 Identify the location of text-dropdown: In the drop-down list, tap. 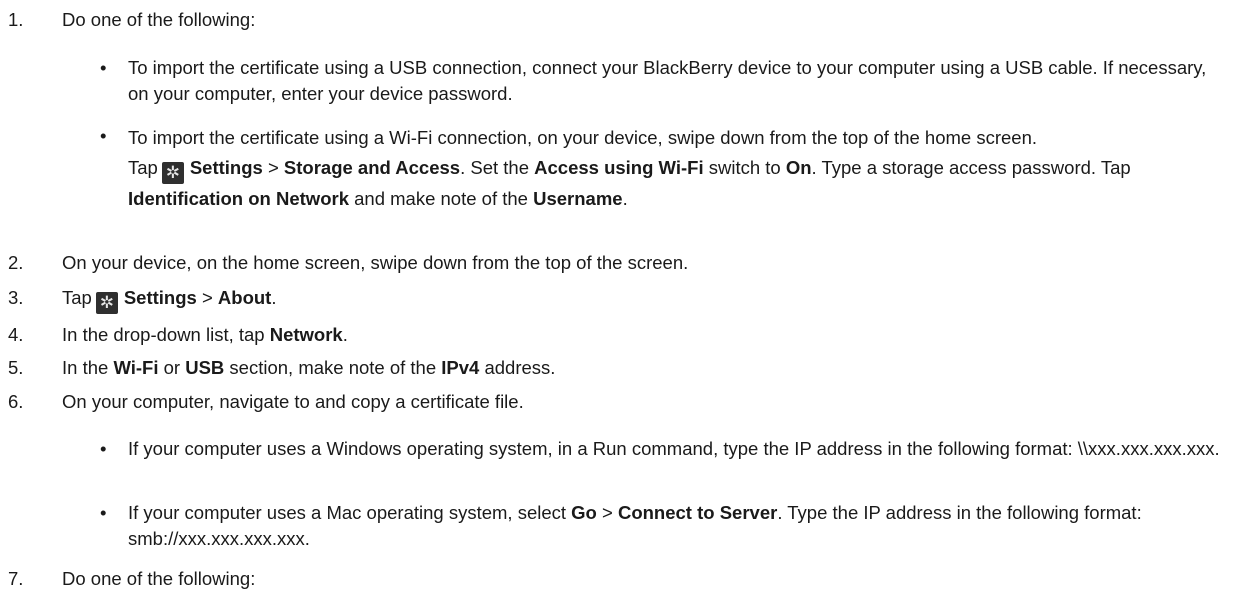
(163, 334).